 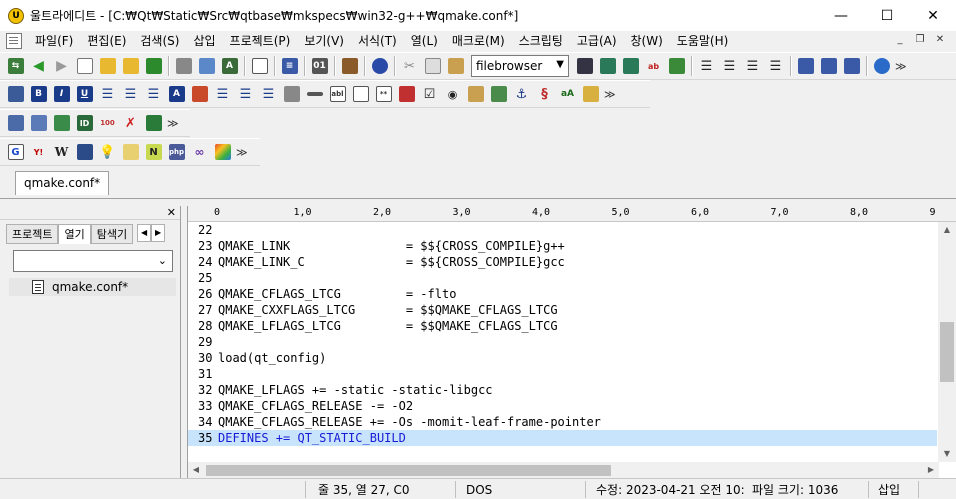 What do you see at coordinates (429, 94) in the screenshot?
I see `toolbar-button: ☑` at bounding box center [429, 94].